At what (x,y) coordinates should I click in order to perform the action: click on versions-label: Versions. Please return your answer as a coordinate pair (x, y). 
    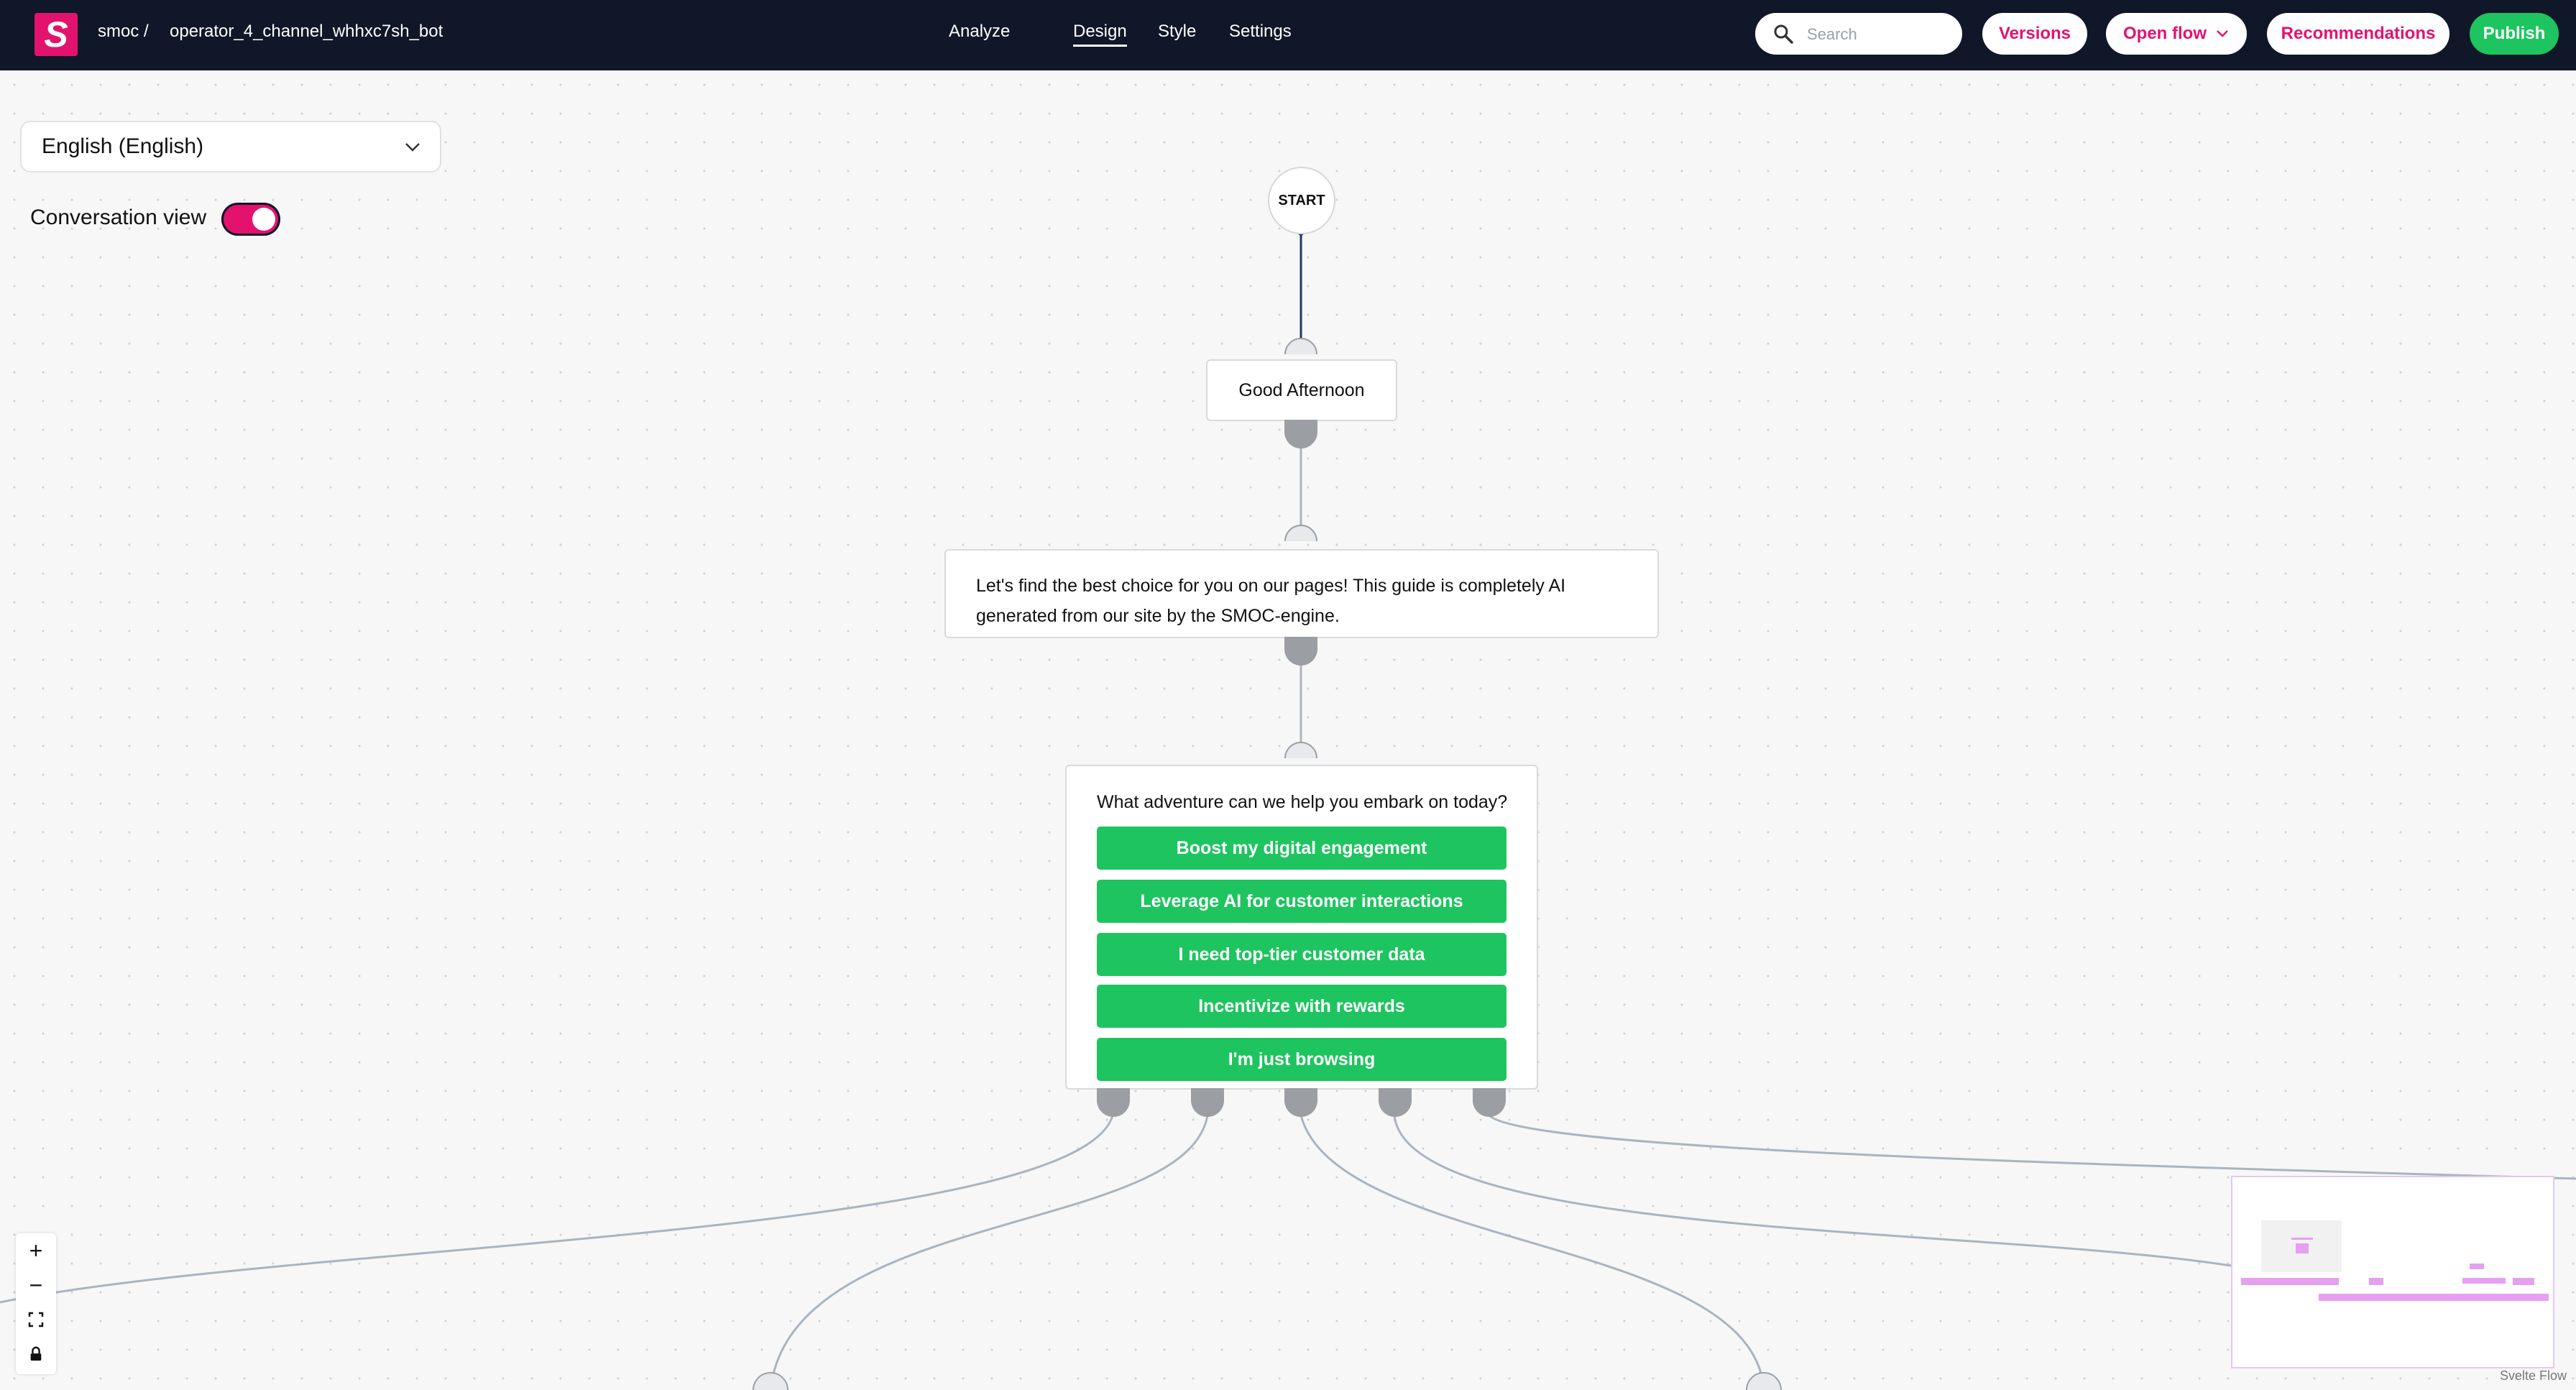
    Looking at the image, I should click on (2034, 33).